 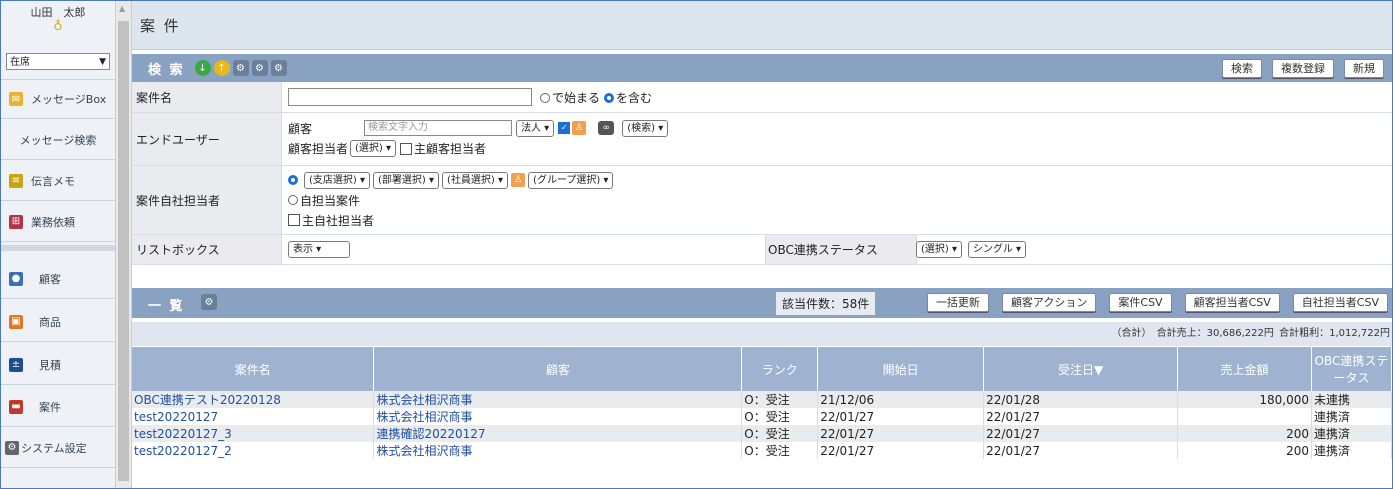 What do you see at coordinates (69, 99) in the screenshot?
I see `sidebar-item-label: メッセージBox` at bounding box center [69, 99].